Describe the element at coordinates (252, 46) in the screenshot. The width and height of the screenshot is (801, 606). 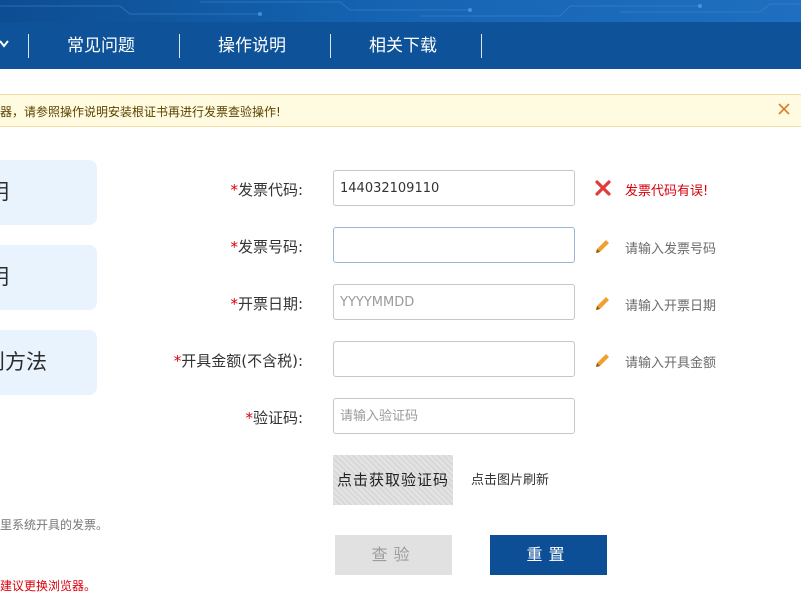
I see `nav-item-instructions: 操作说明` at that location.